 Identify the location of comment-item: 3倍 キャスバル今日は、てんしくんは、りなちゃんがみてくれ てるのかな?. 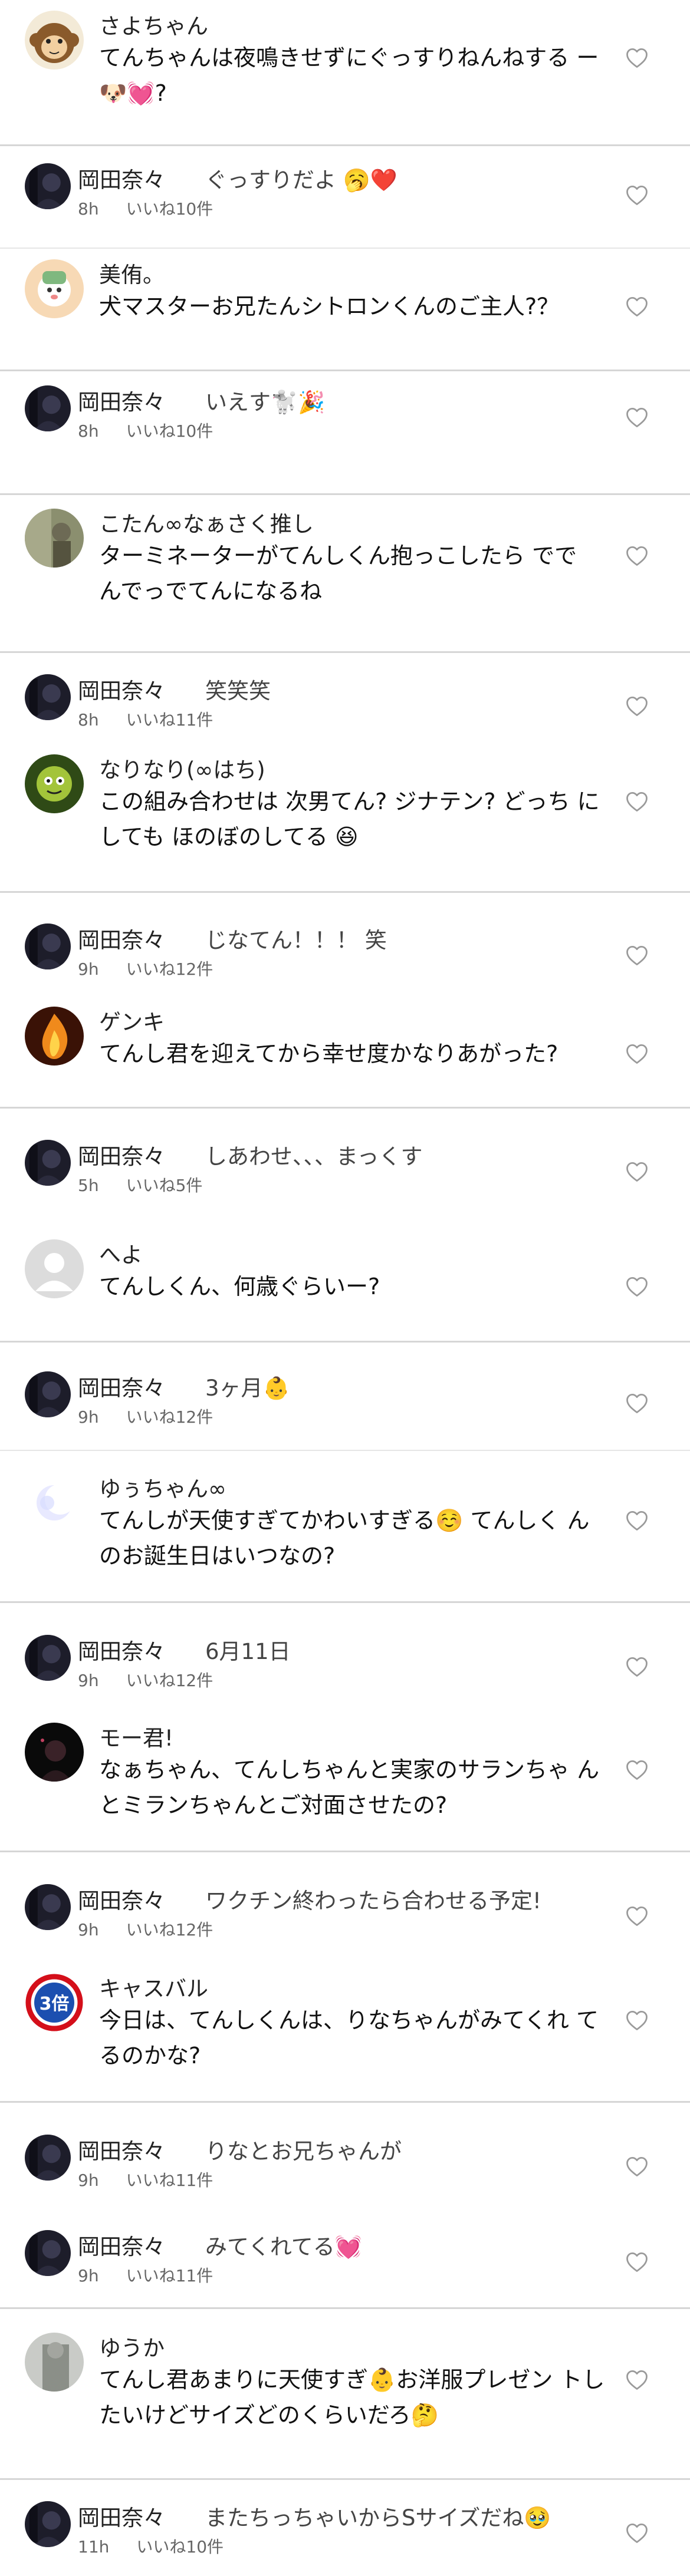
(345, 2033).